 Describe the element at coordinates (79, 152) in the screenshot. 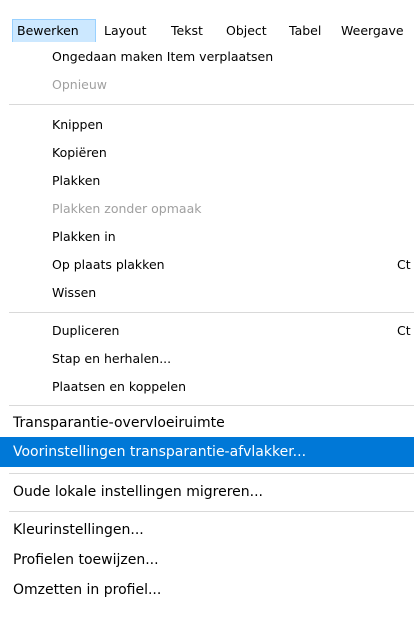

I see `menu-item-label: Kopiëren` at that location.